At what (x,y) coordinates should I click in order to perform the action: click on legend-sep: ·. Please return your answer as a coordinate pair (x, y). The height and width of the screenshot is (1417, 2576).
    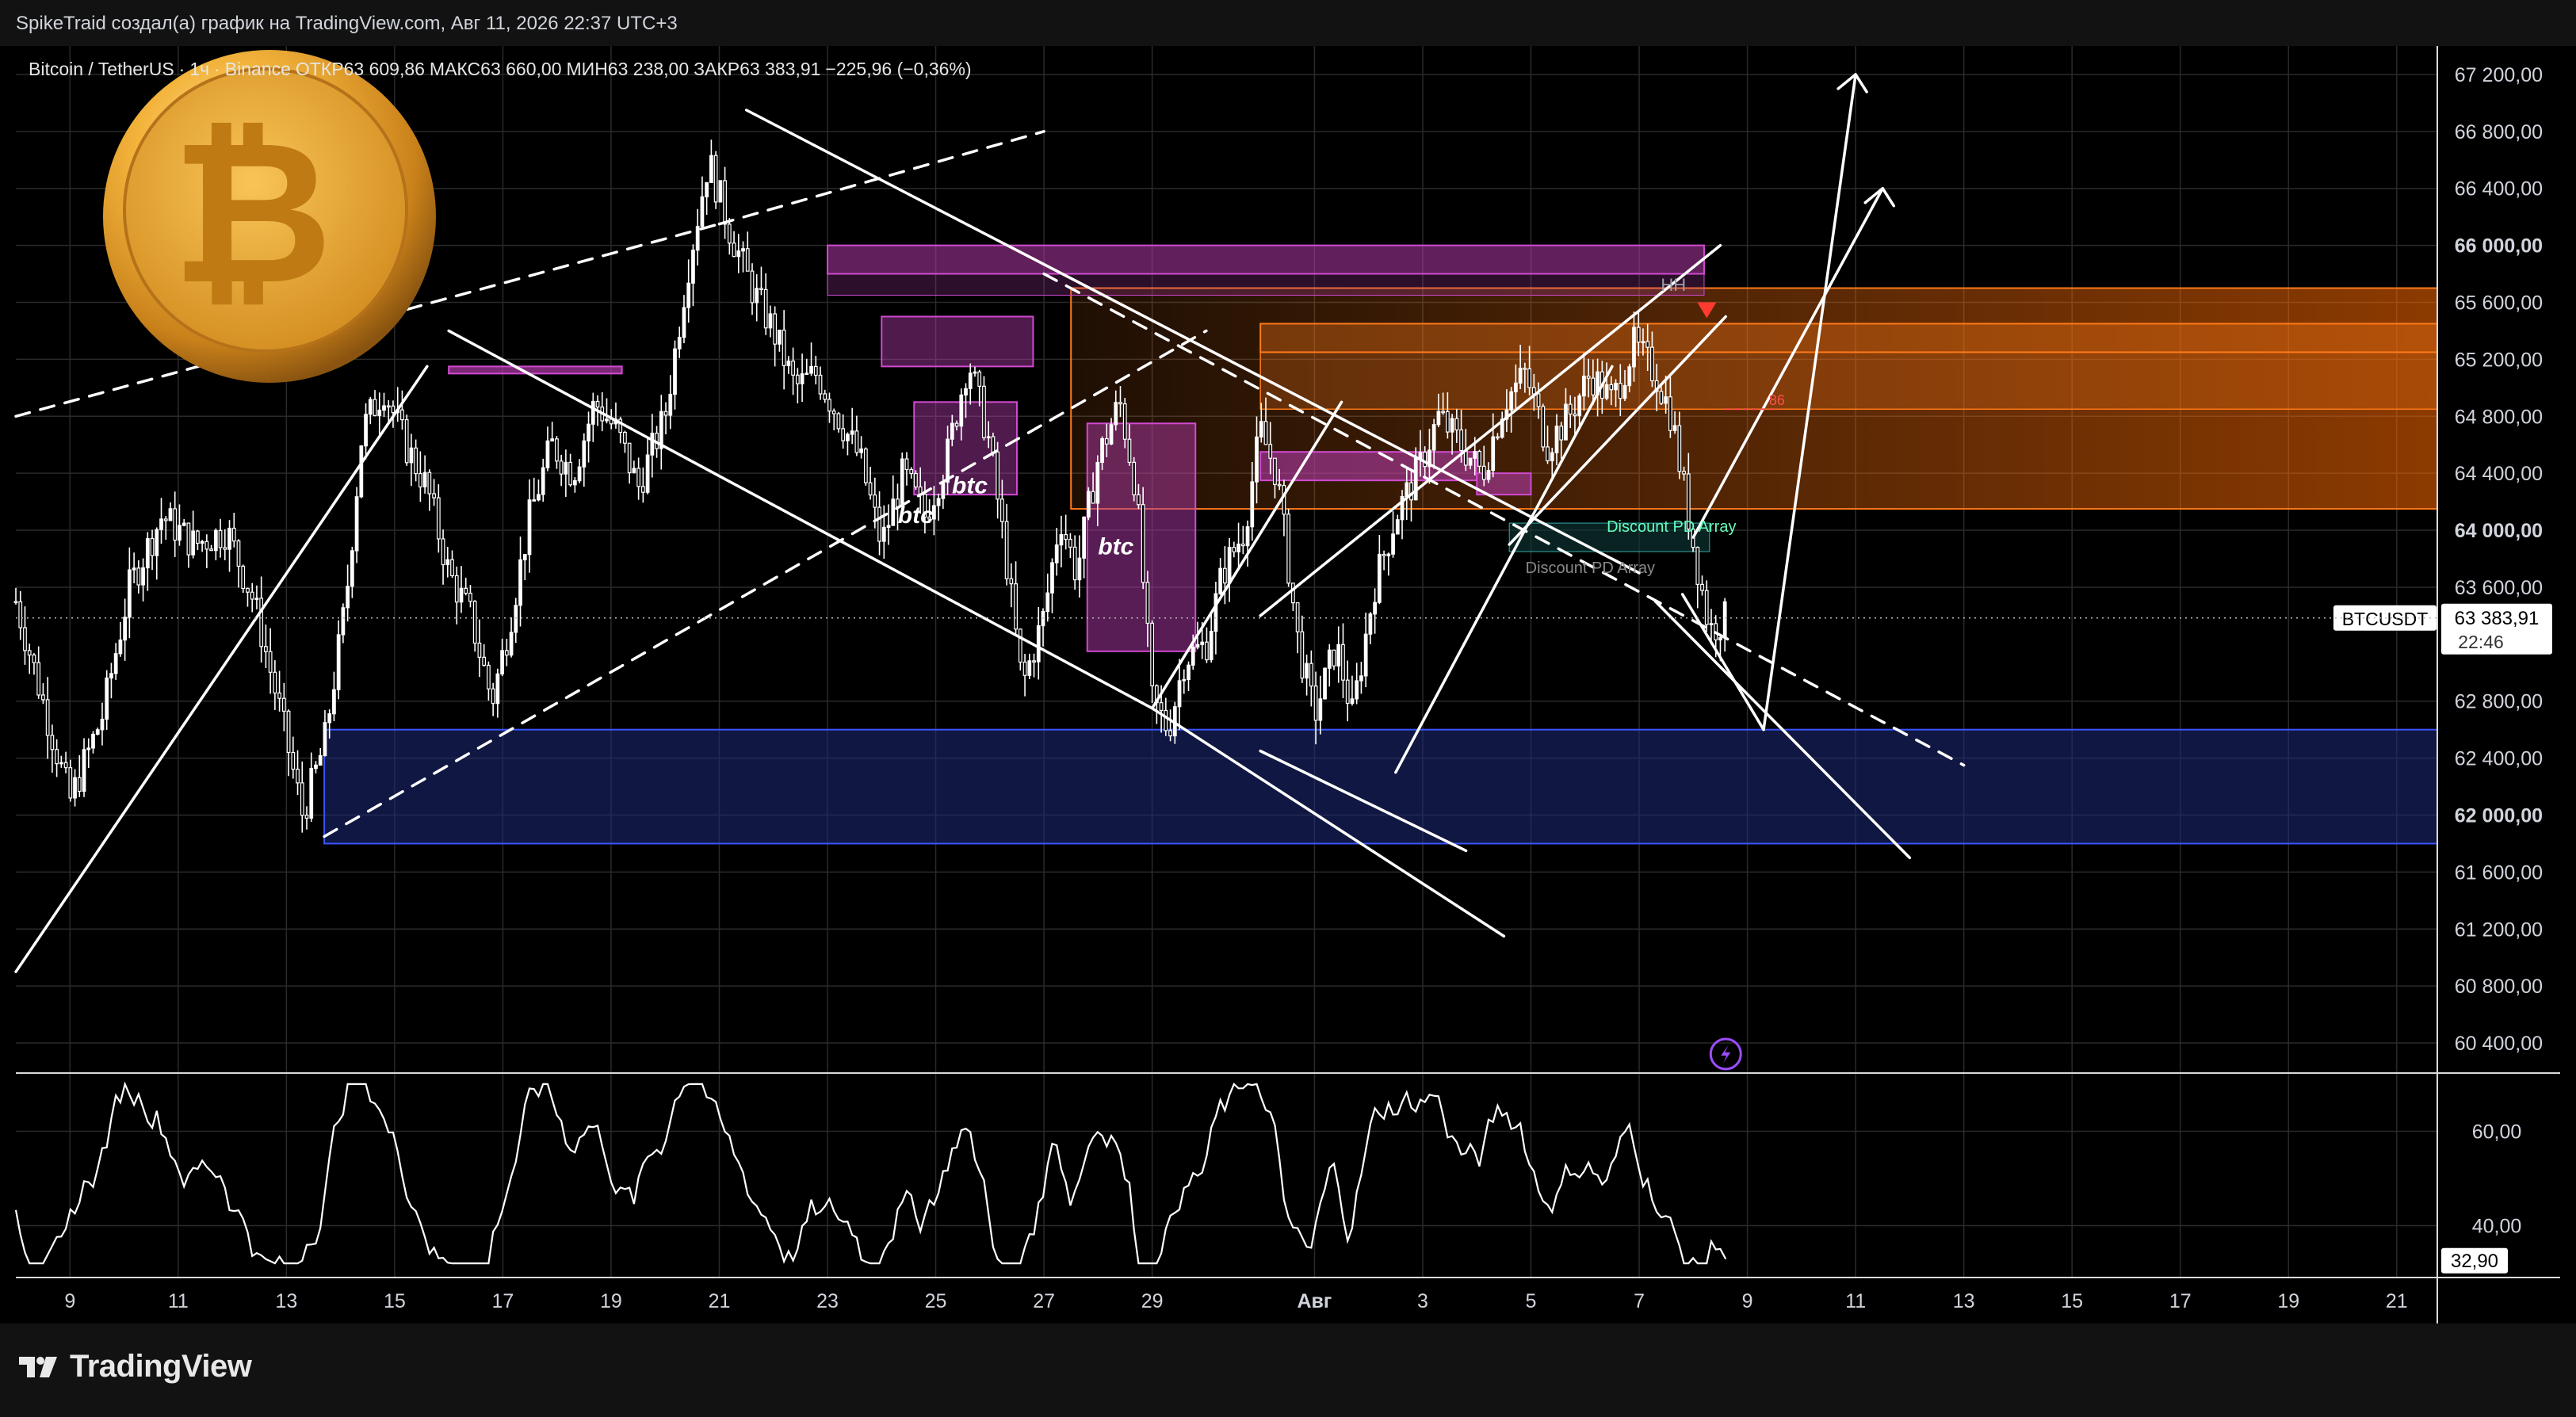
    Looking at the image, I should click on (217, 69).